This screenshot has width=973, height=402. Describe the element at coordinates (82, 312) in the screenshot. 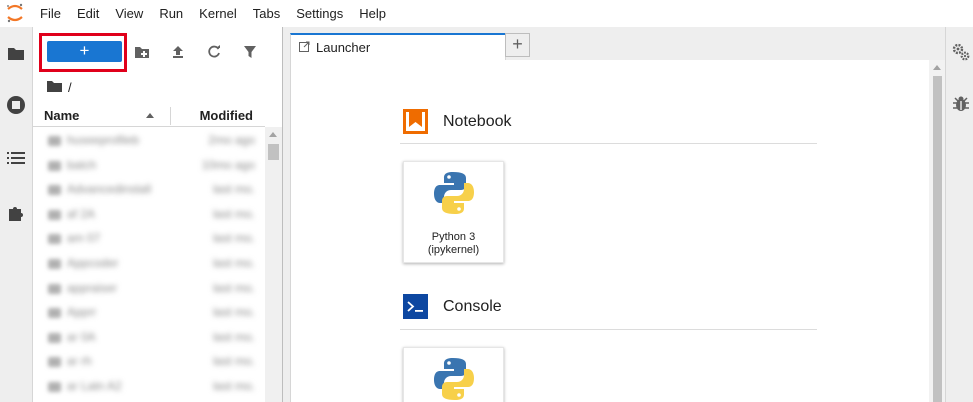

I see `item-name: Apprr` at that location.